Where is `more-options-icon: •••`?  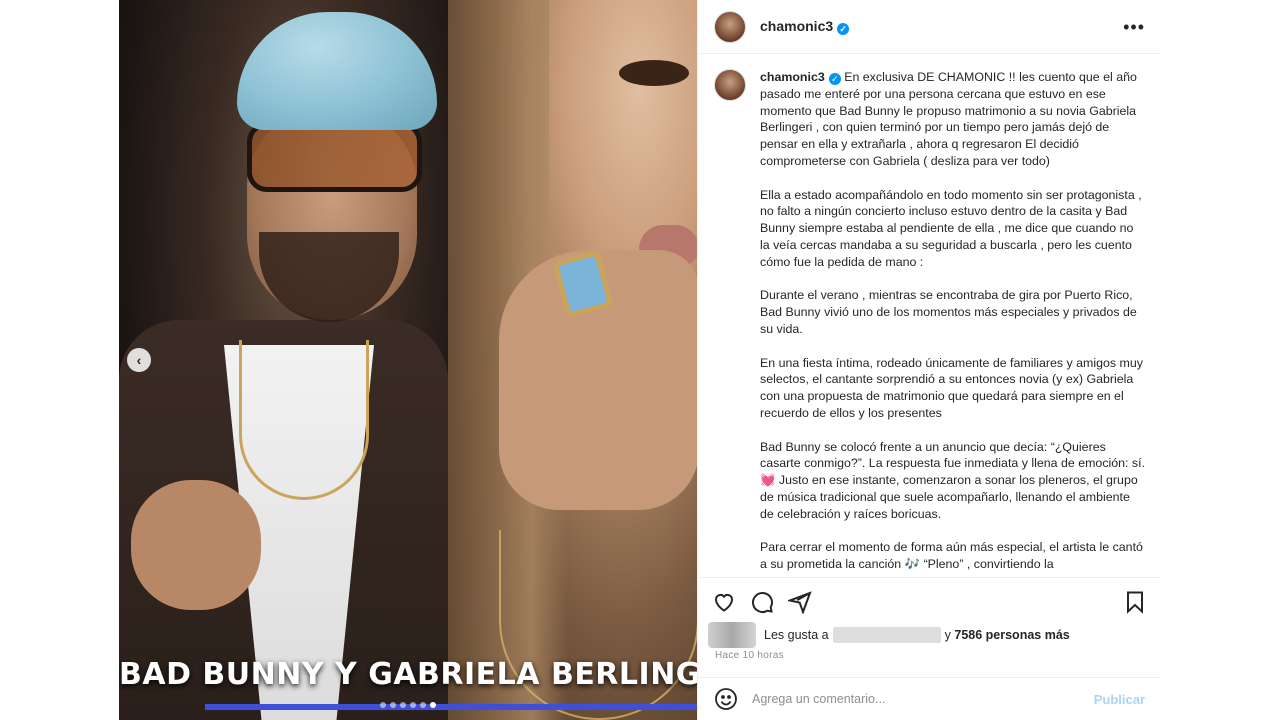
more-options-icon: ••• is located at coordinates (1134, 27).